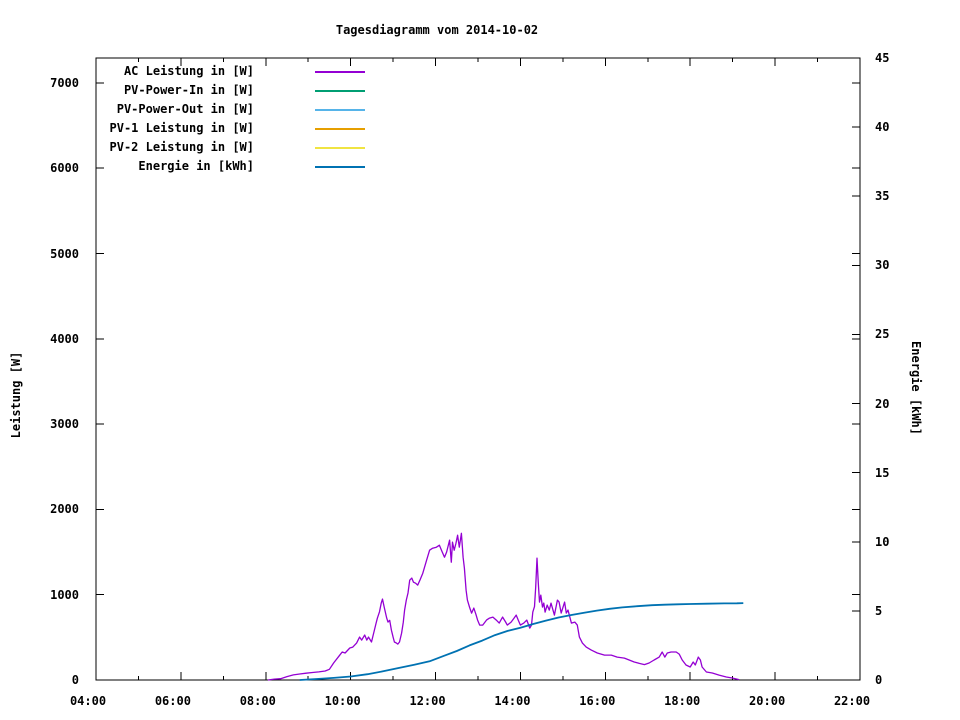  What do you see at coordinates (882, 334) in the screenshot?
I see `y2-tick-label: 25` at bounding box center [882, 334].